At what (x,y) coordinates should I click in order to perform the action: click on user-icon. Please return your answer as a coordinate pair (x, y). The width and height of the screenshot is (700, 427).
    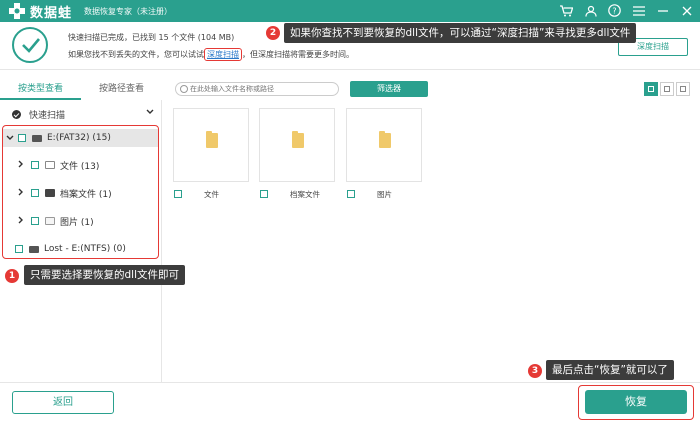
    Looking at the image, I should click on (590, 10).